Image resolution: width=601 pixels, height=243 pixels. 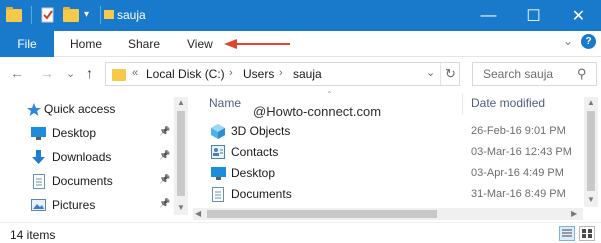 I want to click on minimize-button: —, so click(x=488, y=15).